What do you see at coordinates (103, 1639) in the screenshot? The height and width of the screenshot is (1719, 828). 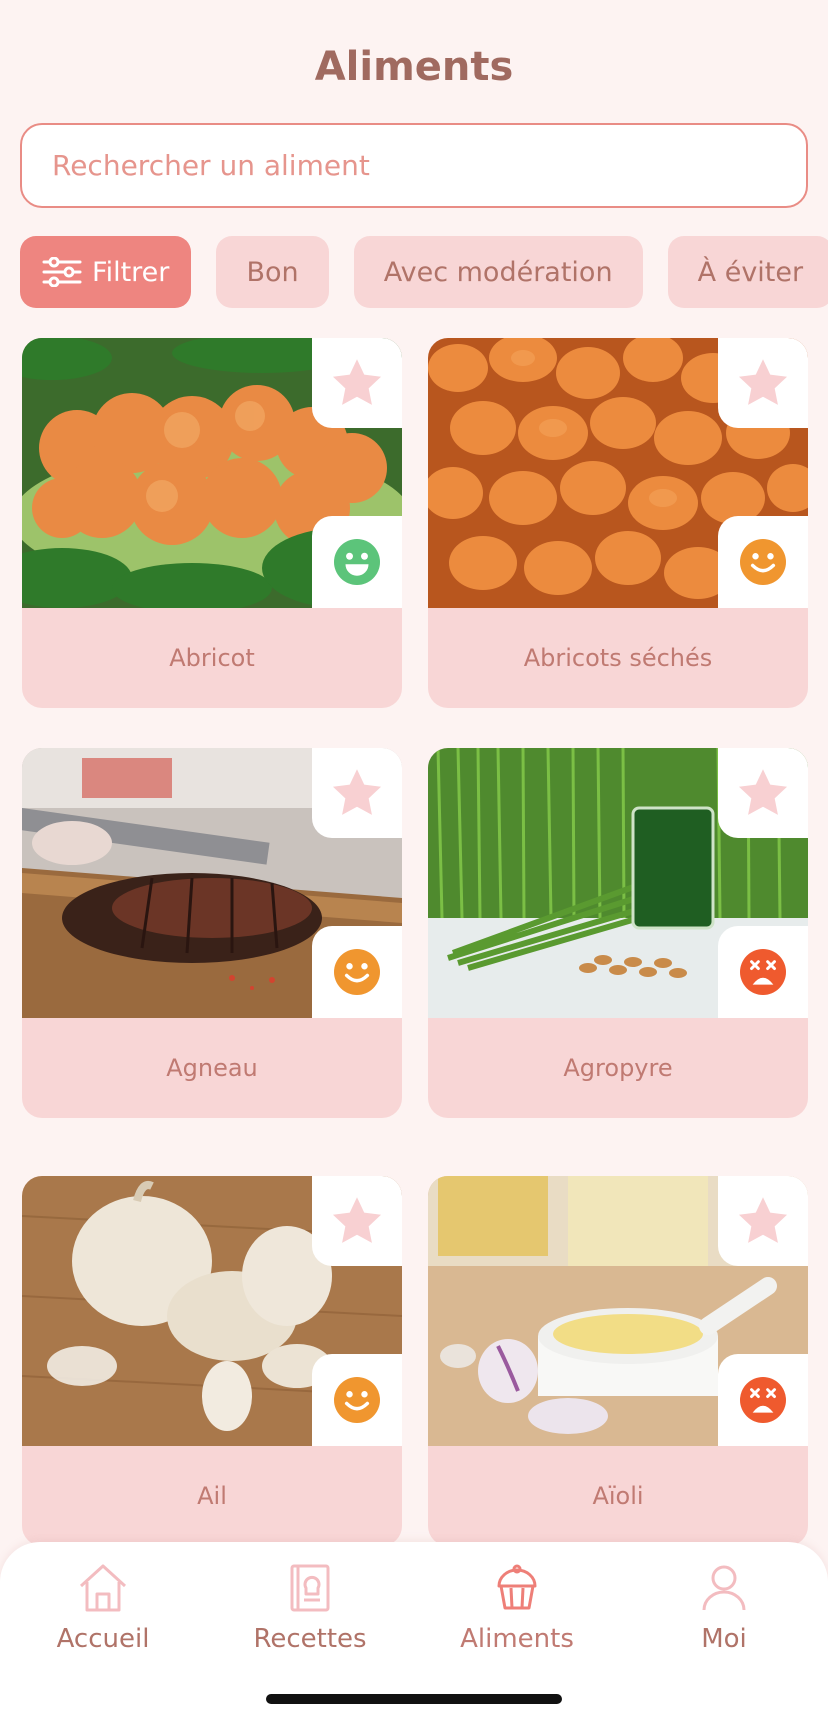 I see `nav-home-label: Accueil` at bounding box center [103, 1639].